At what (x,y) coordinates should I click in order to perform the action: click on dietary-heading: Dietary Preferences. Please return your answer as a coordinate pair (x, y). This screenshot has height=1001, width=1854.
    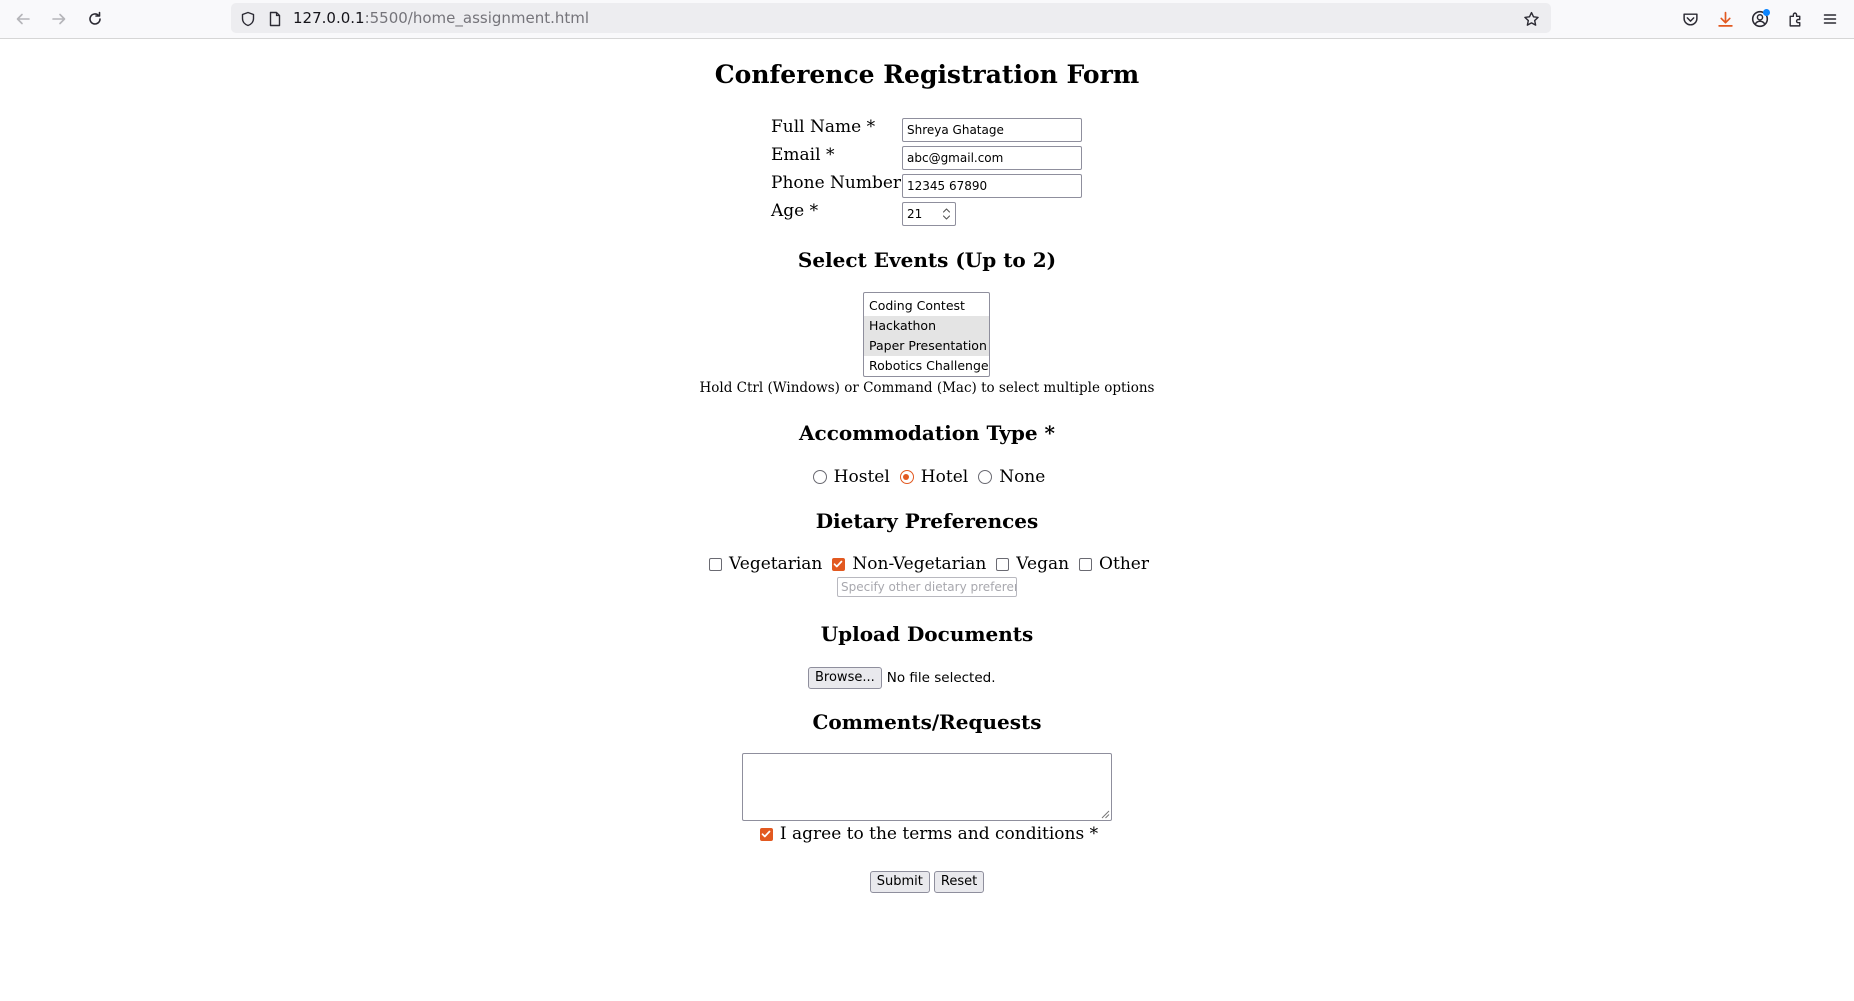
    Looking at the image, I should click on (927, 521).